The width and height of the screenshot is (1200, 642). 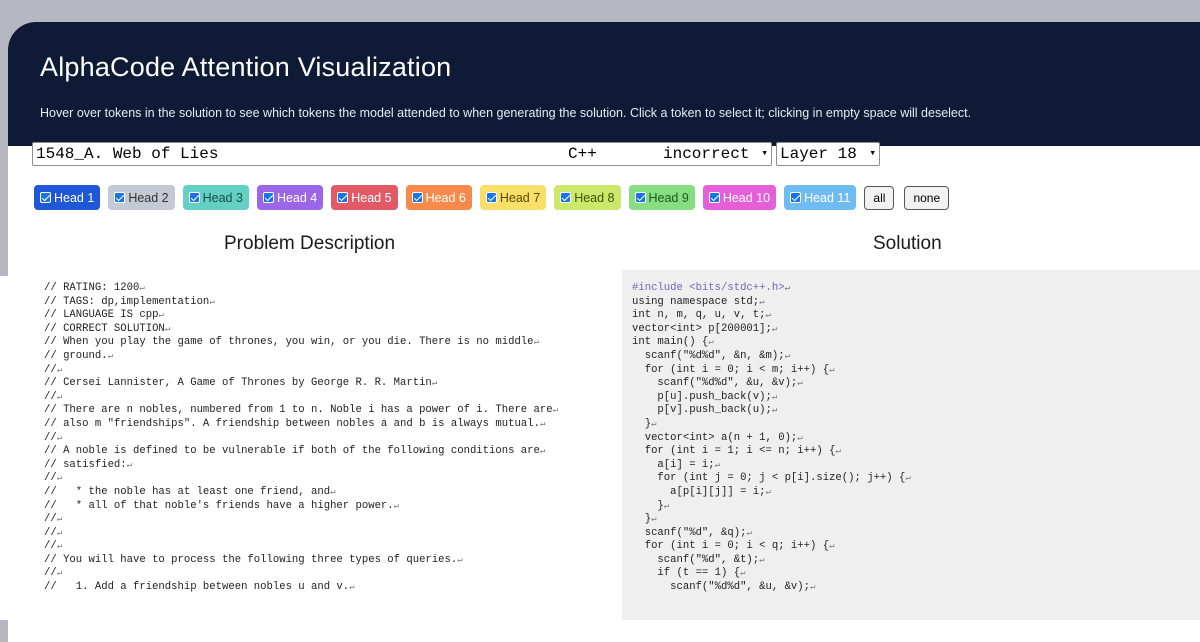 I want to click on solution-line: p[u].push_back(v);↵, so click(x=916, y=398).